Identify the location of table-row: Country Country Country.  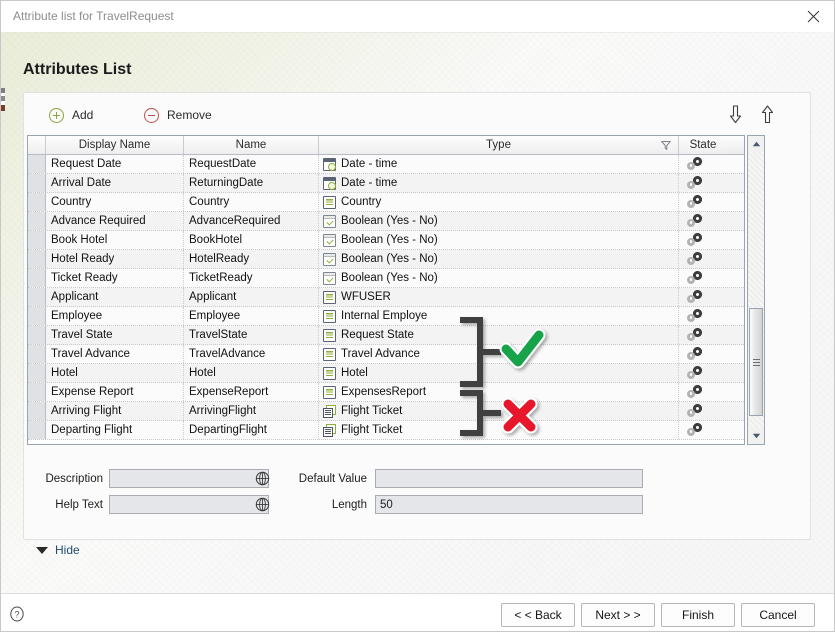
(386, 202).